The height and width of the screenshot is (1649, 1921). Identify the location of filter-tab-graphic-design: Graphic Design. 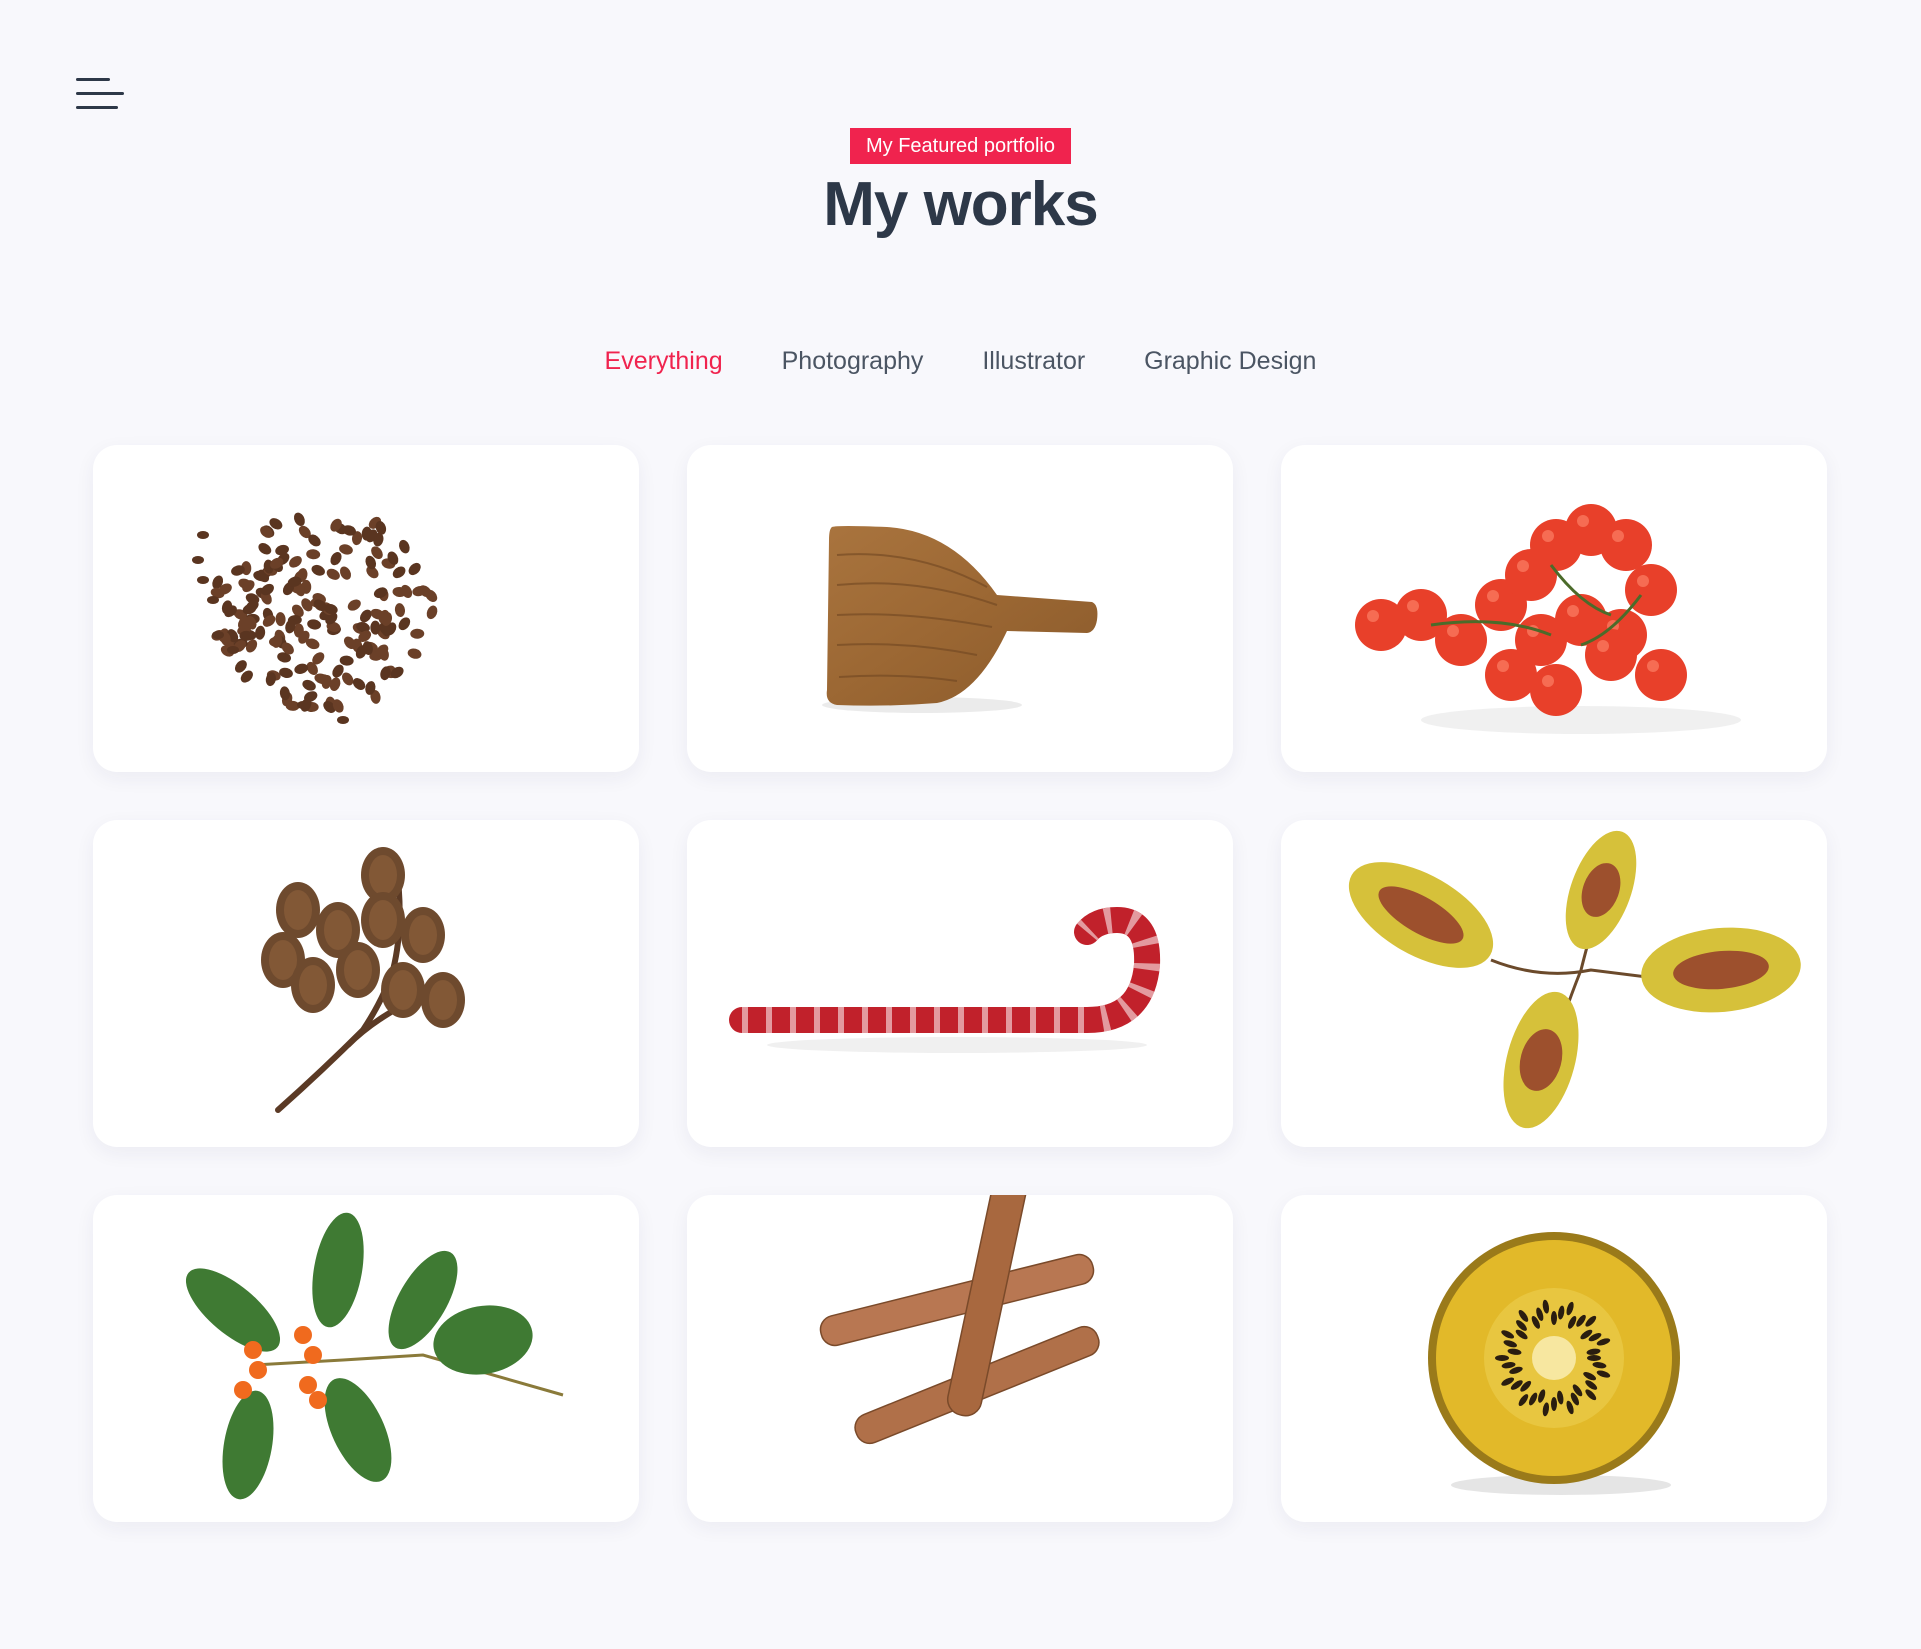
(1230, 361).